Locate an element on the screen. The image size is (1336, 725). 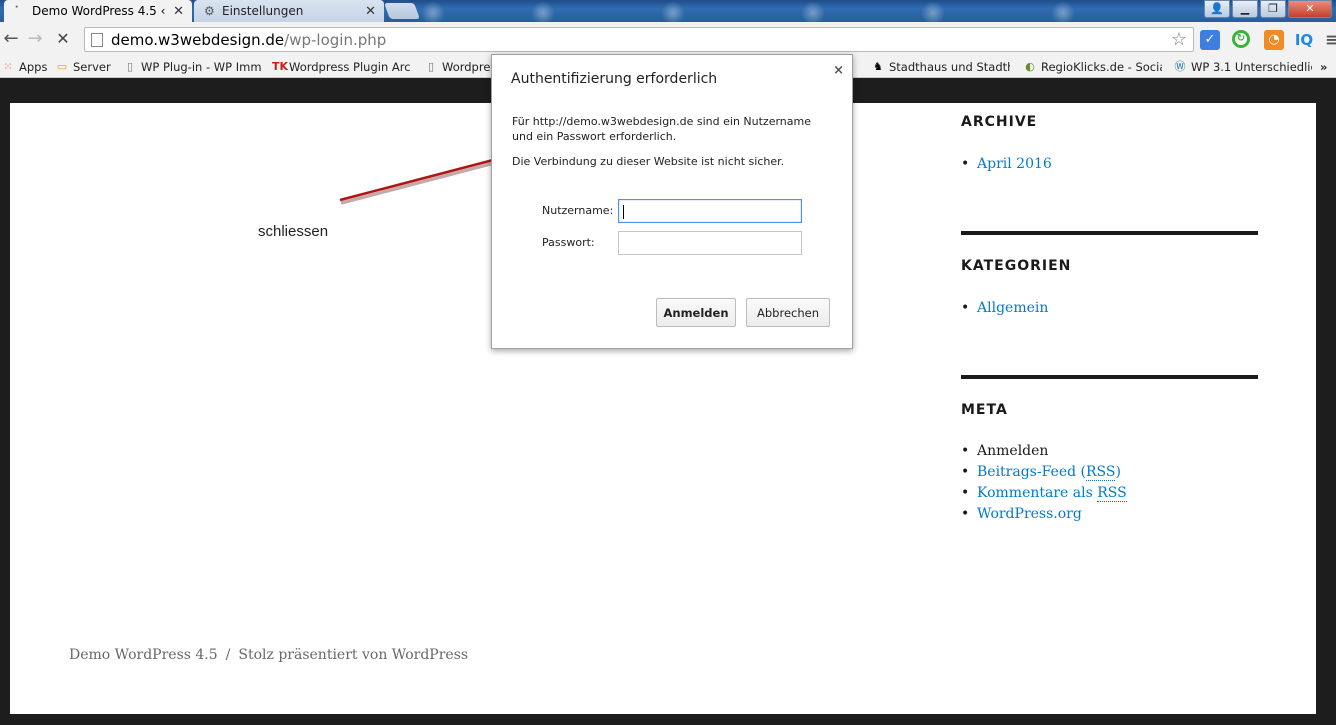
username-input is located at coordinates (710, 211).